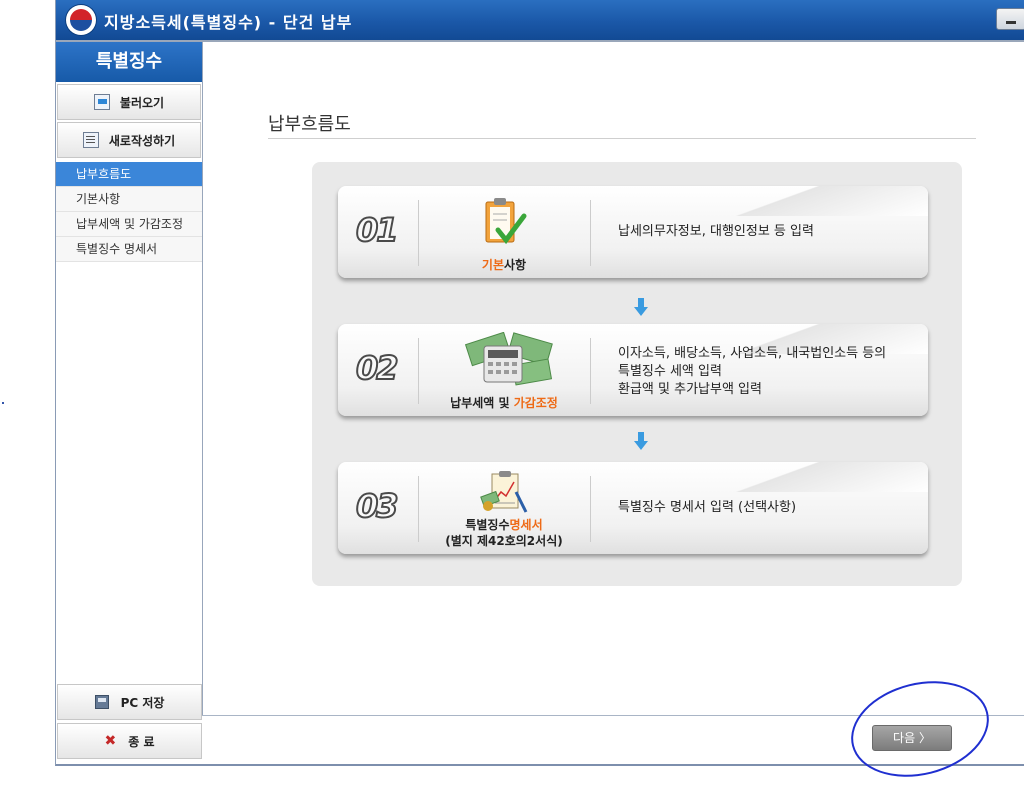 Image resolution: width=1024 pixels, height=791 pixels. I want to click on exit-button: ✖ 종 료, so click(129, 741).